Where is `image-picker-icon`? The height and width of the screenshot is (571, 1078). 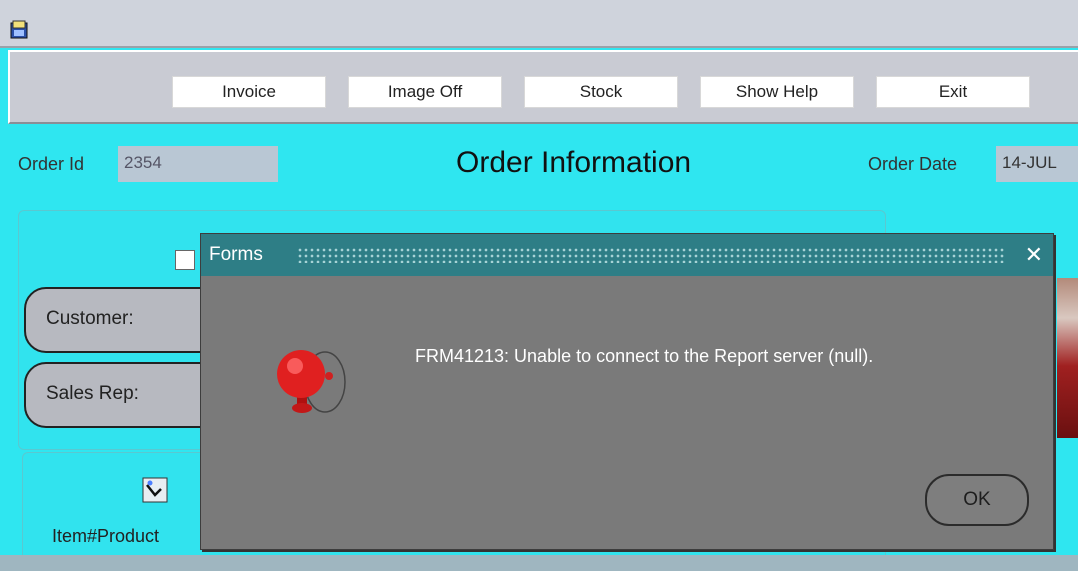 image-picker-icon is located at coordinates (155, 490).